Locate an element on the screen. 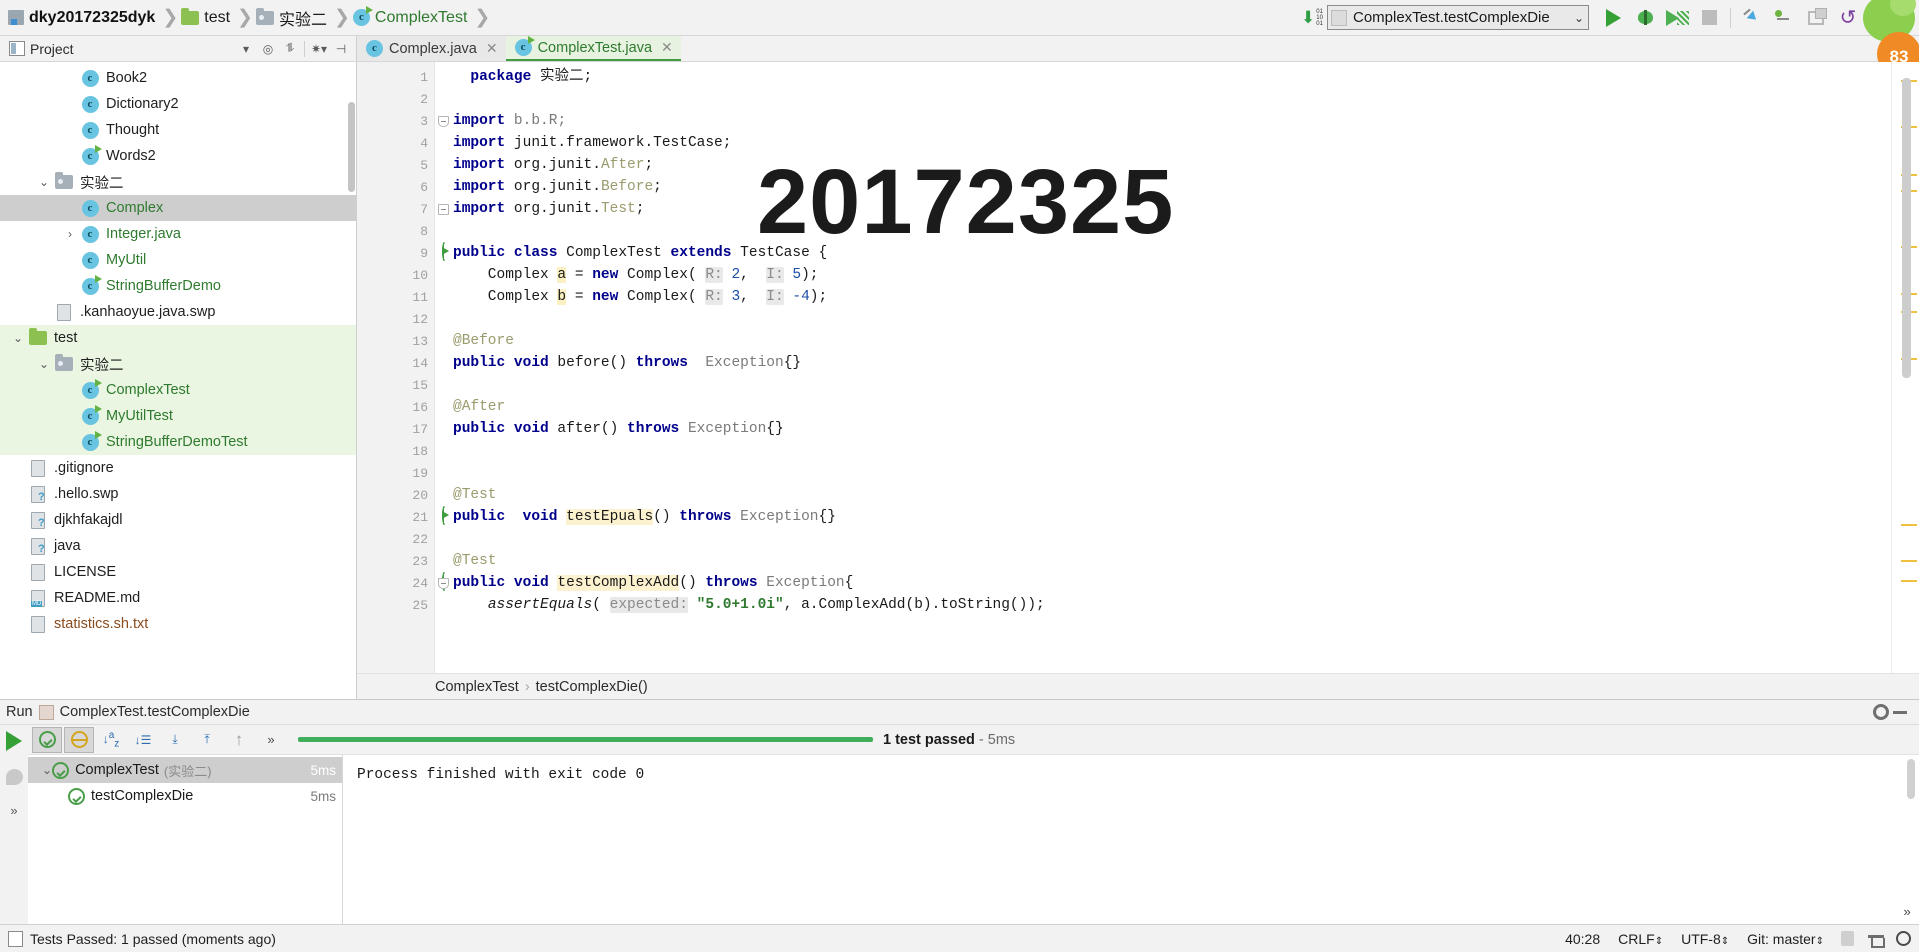  tree-item: djkhfakajdl is located at coordinates (178, 520).